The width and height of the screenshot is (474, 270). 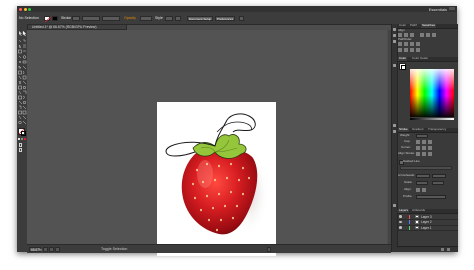 What do you see at coordinates (76, 18) in the screenshot?
I see `stroke-weight-field` at bounding box center [76, 18].